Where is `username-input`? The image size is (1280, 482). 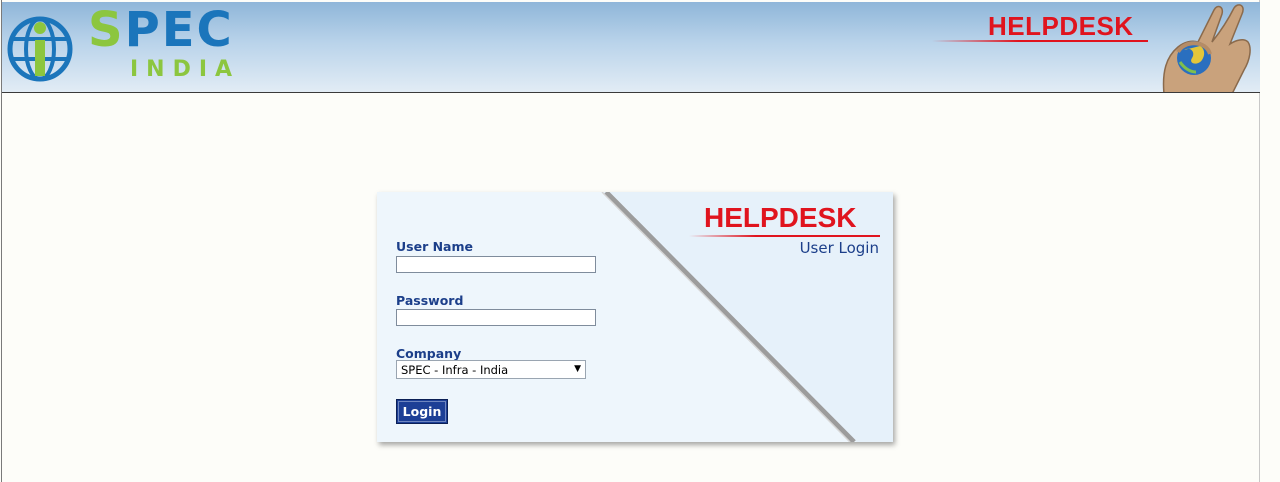 username-input is located at coordinates (496, 264).